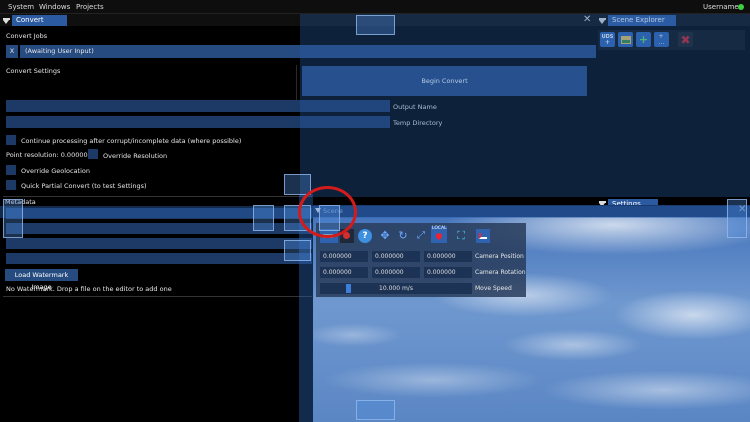 Image resolution: width=750 pixels, height=422 pixels. Describe the element at coordinates (327, 212) in the screenshot. I see `highlight-circle` at that location.